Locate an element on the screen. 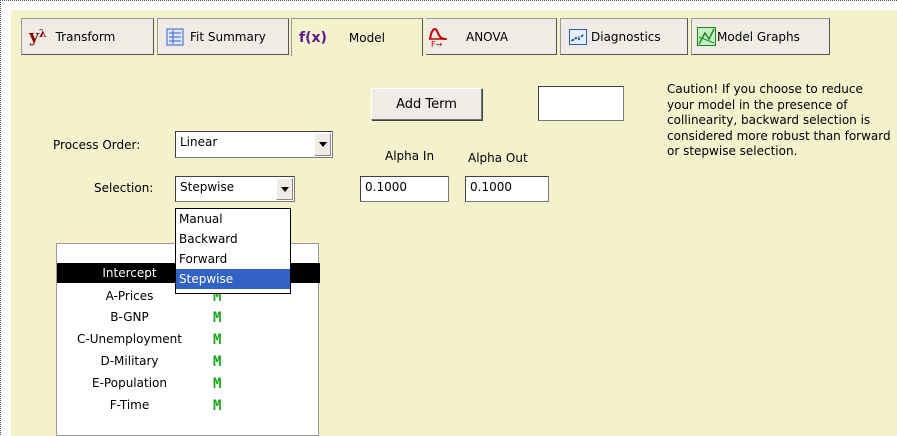 Image resolution: width=897 pixels, height=436 pixels. selection-value: Stepwise is located at coordinates (207, 187).